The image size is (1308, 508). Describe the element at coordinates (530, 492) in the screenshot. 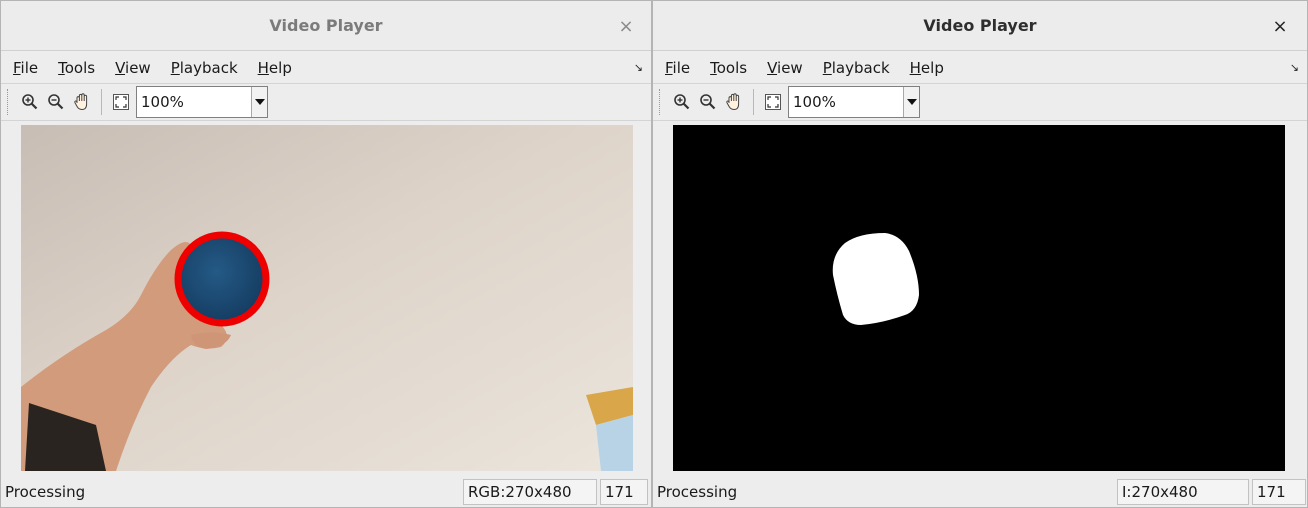

I see `image-type-field: RGB:270x480` at that location.